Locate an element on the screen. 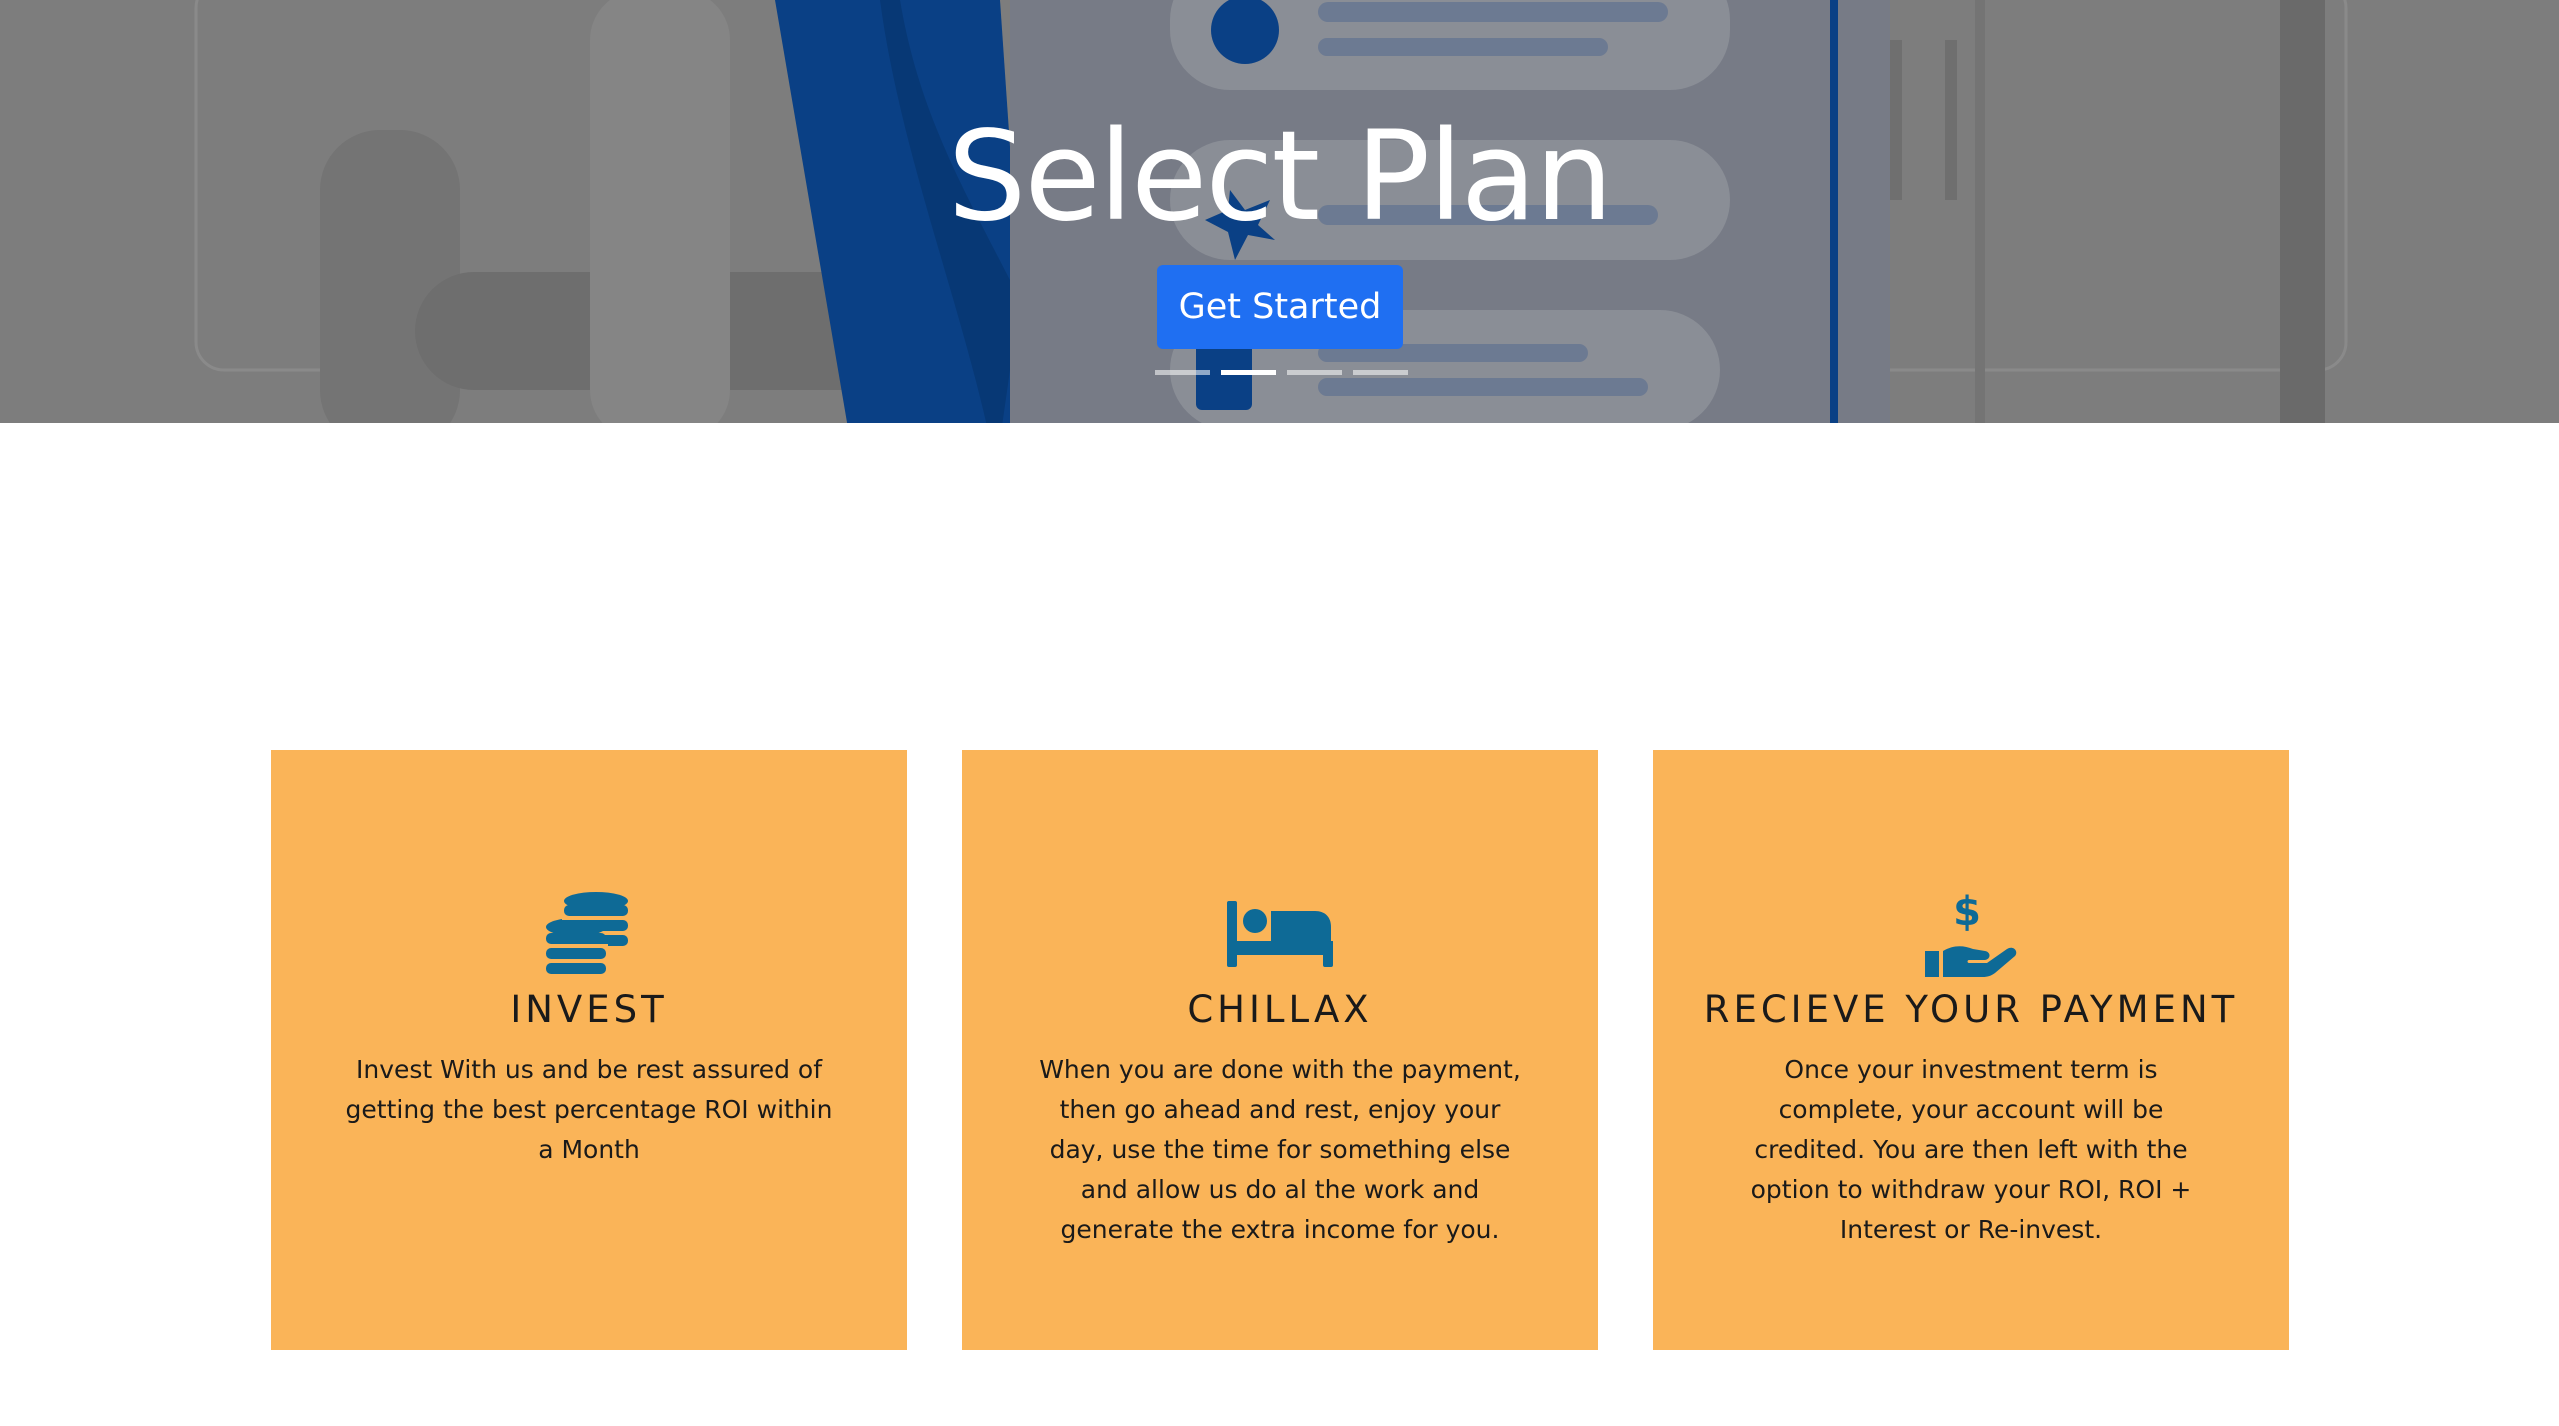 Image resolution: width=2559 pixels, height=1426 pixels. hand-dollar-icon: $ is located at coordinates (1971, 934).